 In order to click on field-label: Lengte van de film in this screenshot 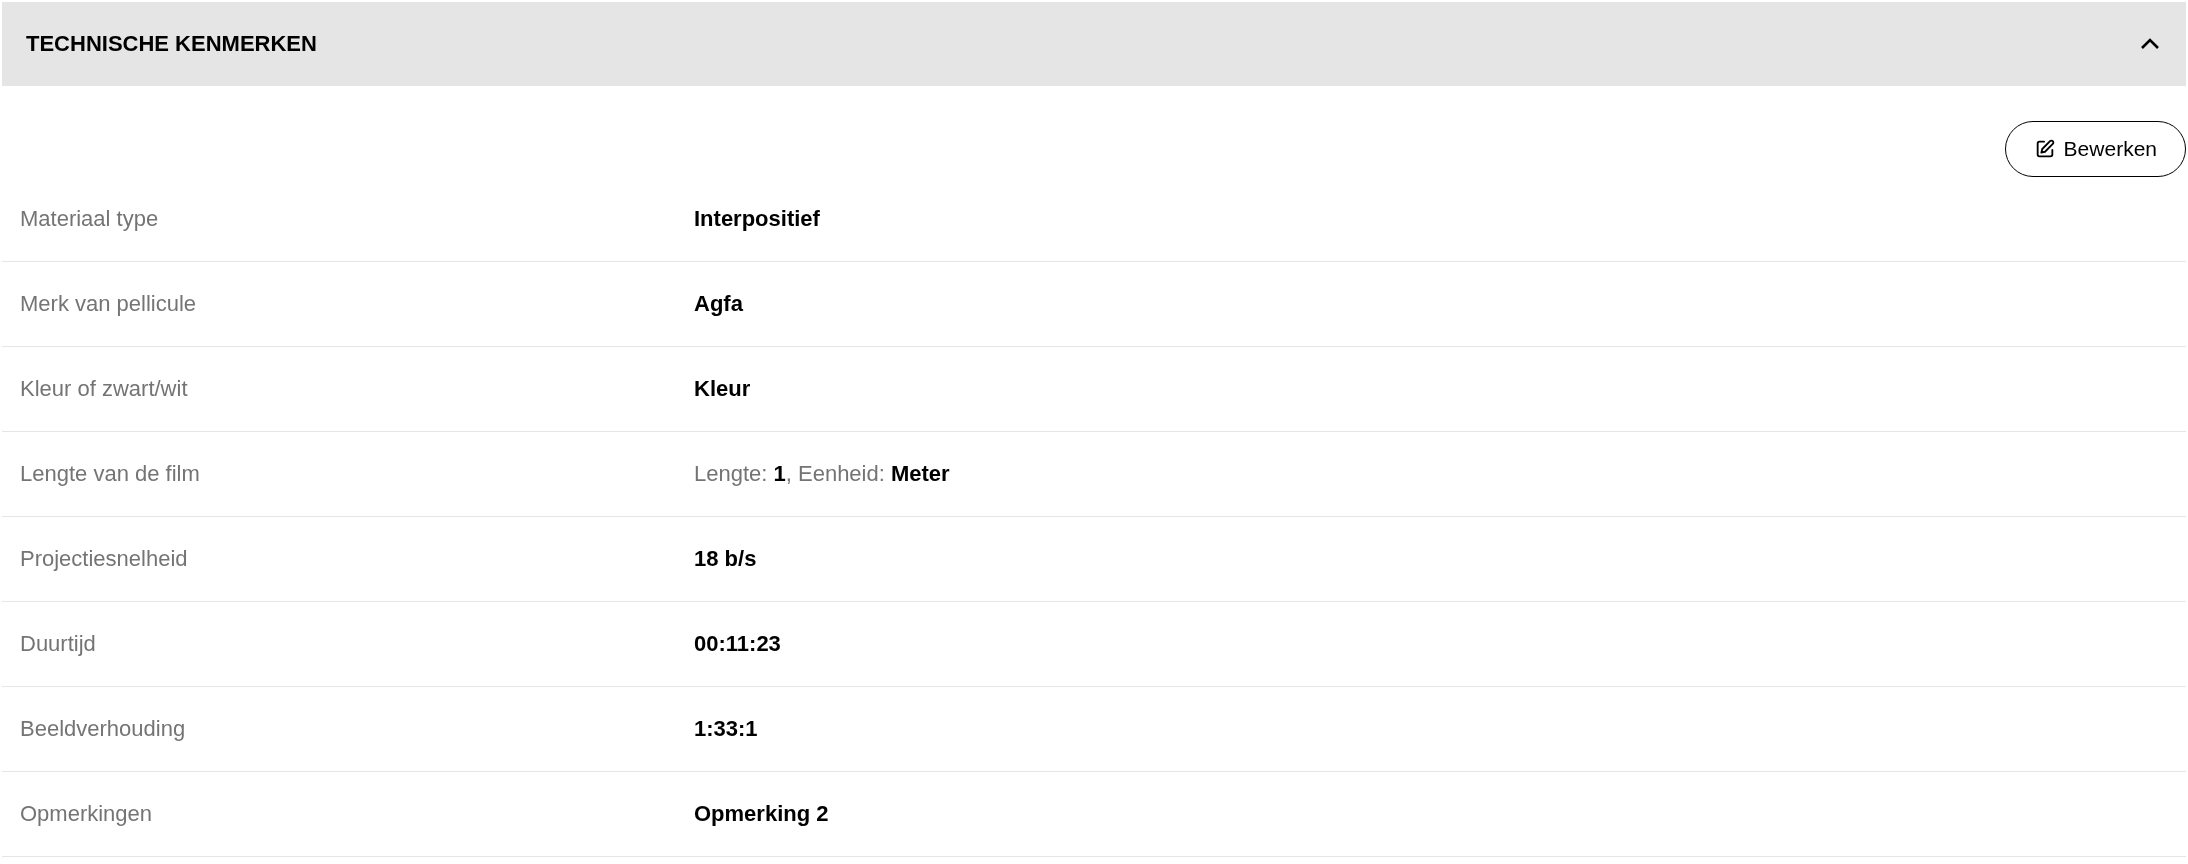, I will do `click(110, 474)`.